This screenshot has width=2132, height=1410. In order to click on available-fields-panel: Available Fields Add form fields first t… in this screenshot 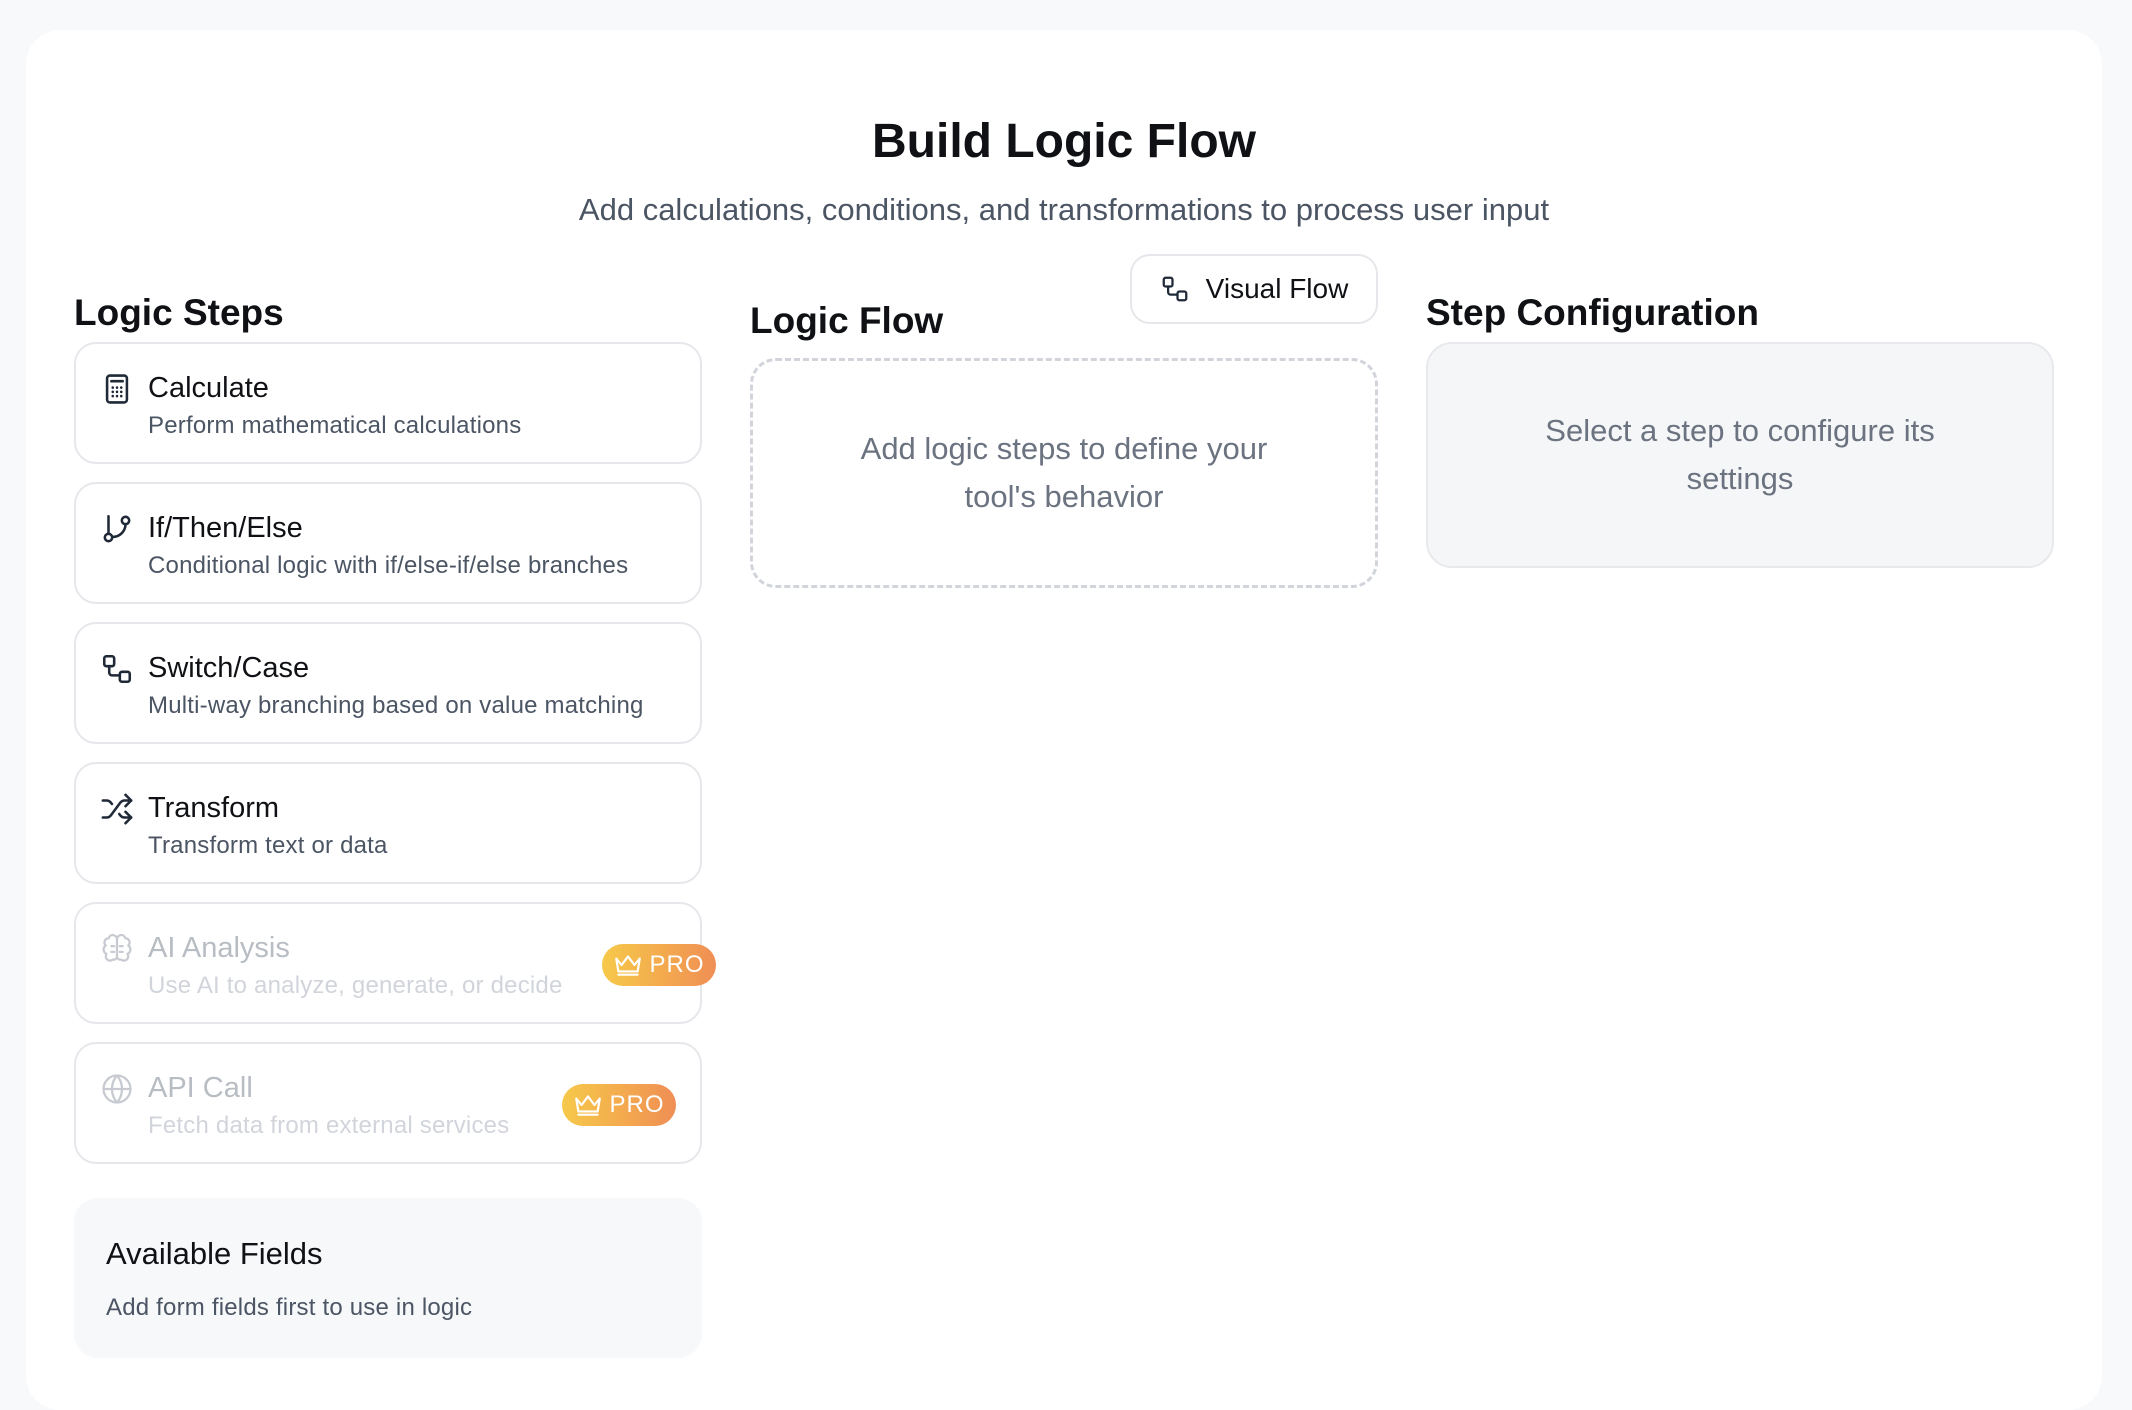, I will do `click(388, 1278)`.